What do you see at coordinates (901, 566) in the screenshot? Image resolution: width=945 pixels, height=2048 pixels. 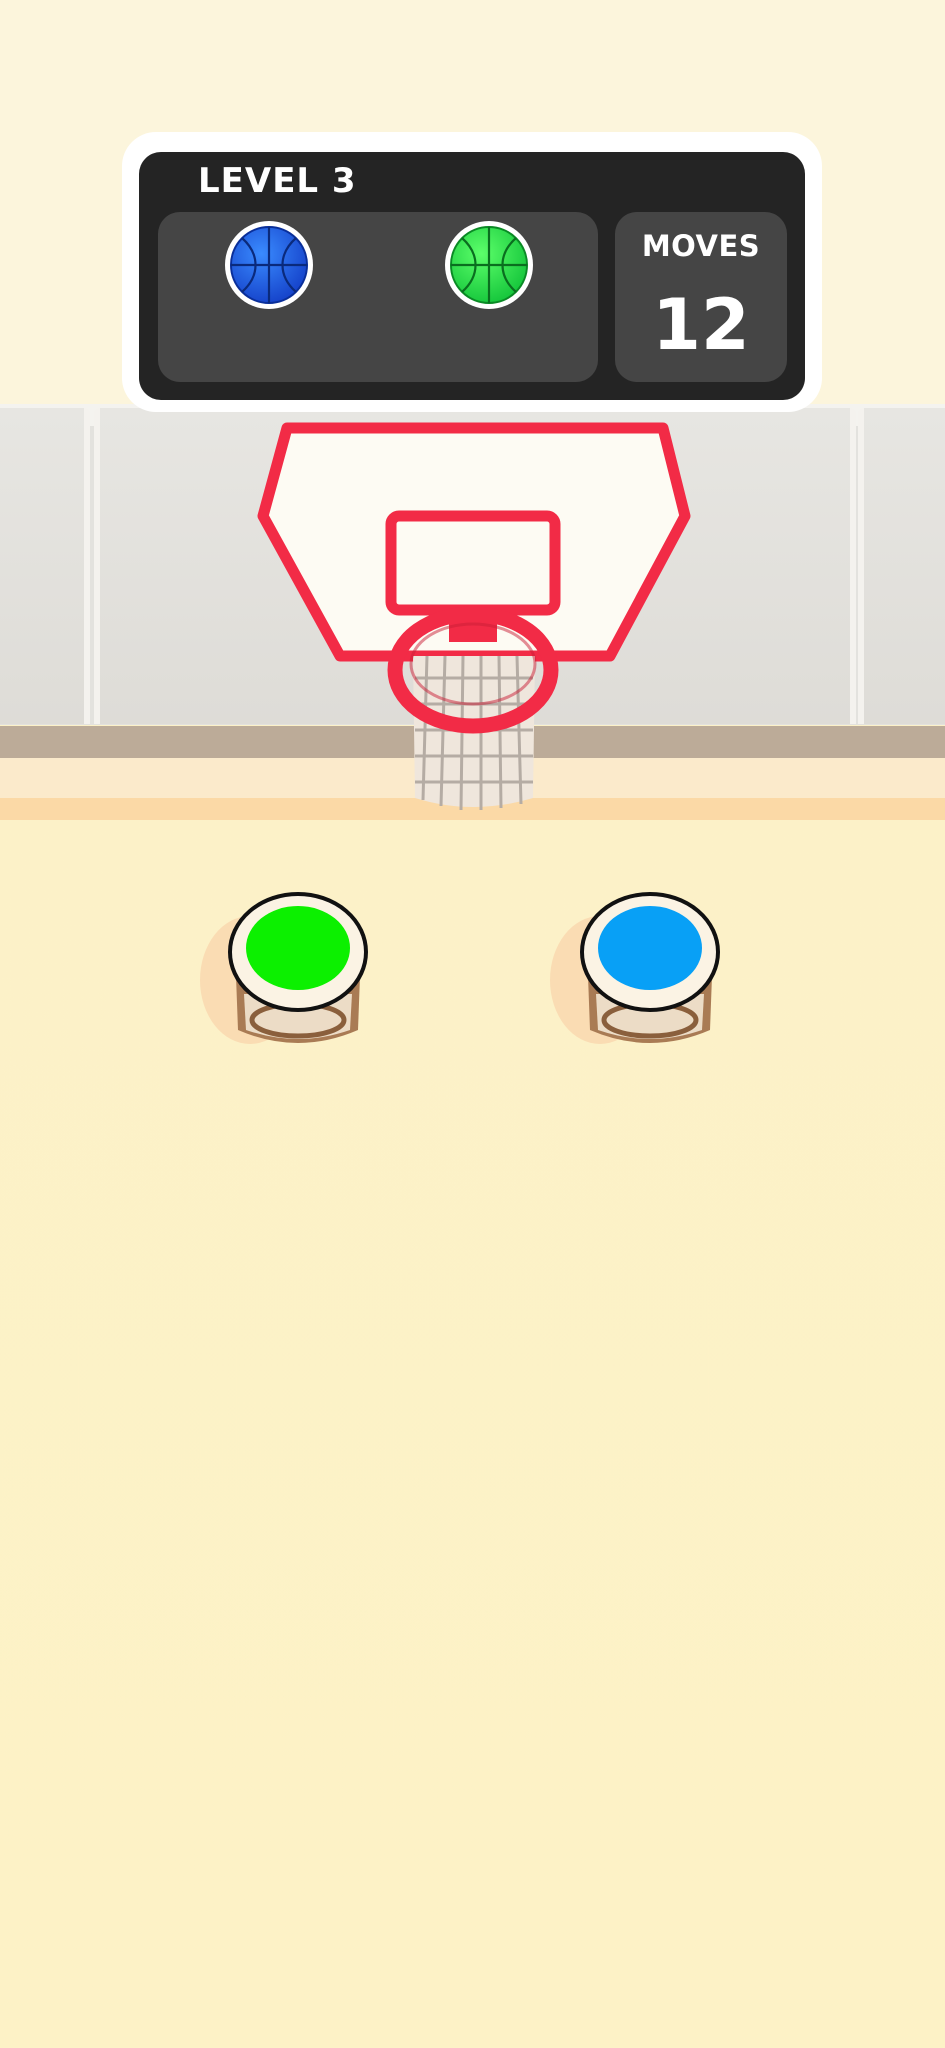 I see `wall-pad-right` at bounding box center [901, 566].